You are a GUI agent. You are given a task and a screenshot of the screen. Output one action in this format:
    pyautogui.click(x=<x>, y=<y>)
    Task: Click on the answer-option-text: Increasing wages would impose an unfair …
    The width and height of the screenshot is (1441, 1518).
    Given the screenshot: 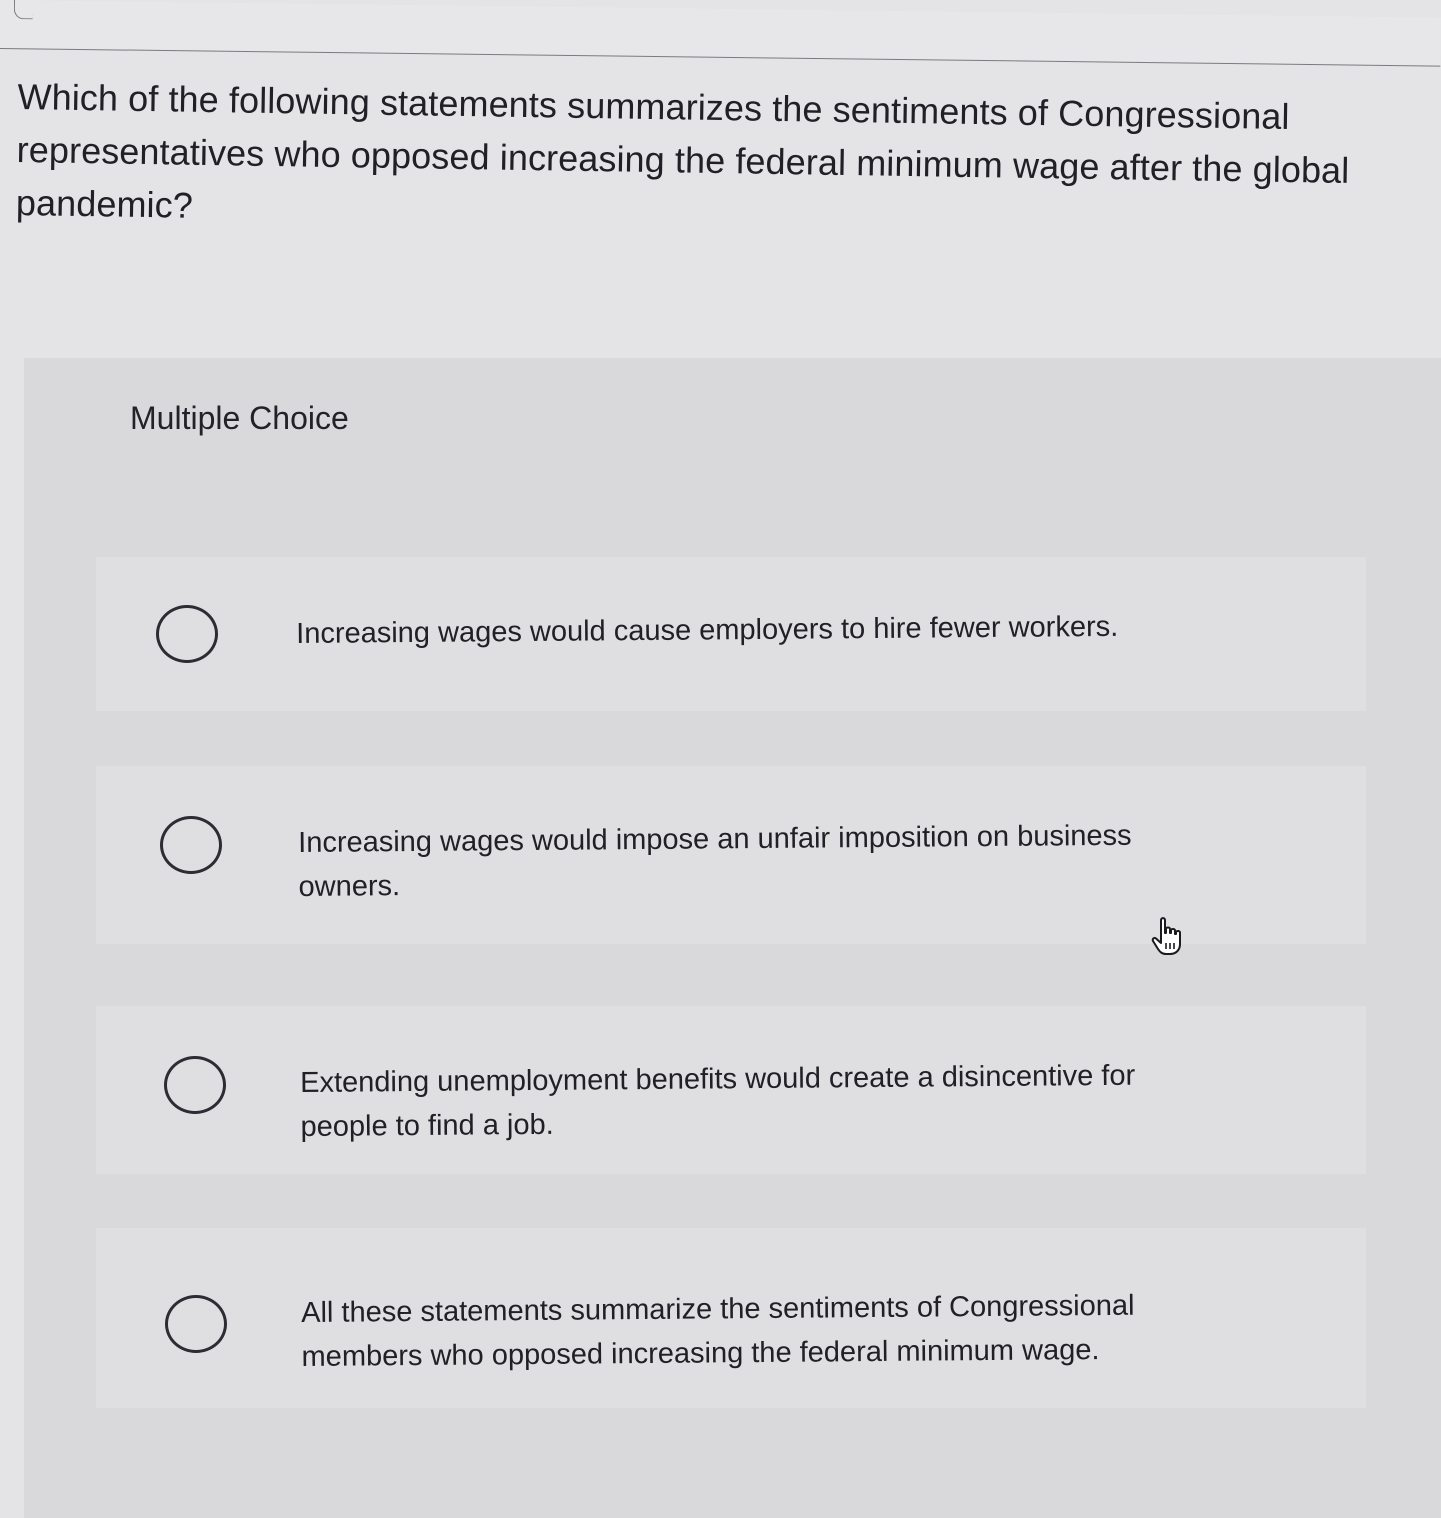 What is the action you would take?
    pyautogui.click(x=715, y=861)
    